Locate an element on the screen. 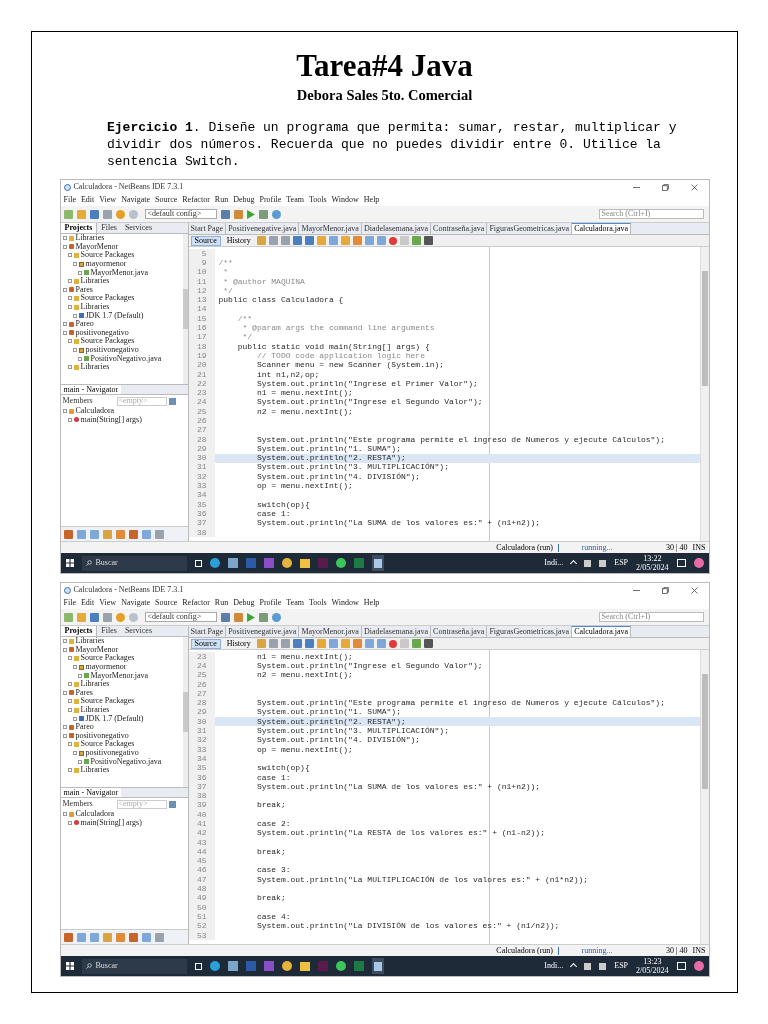 Image resolution: width=768 pixels, height=1024 pixels. tree-item: PositivoNegativo.java is located at coordinates (126, 358).